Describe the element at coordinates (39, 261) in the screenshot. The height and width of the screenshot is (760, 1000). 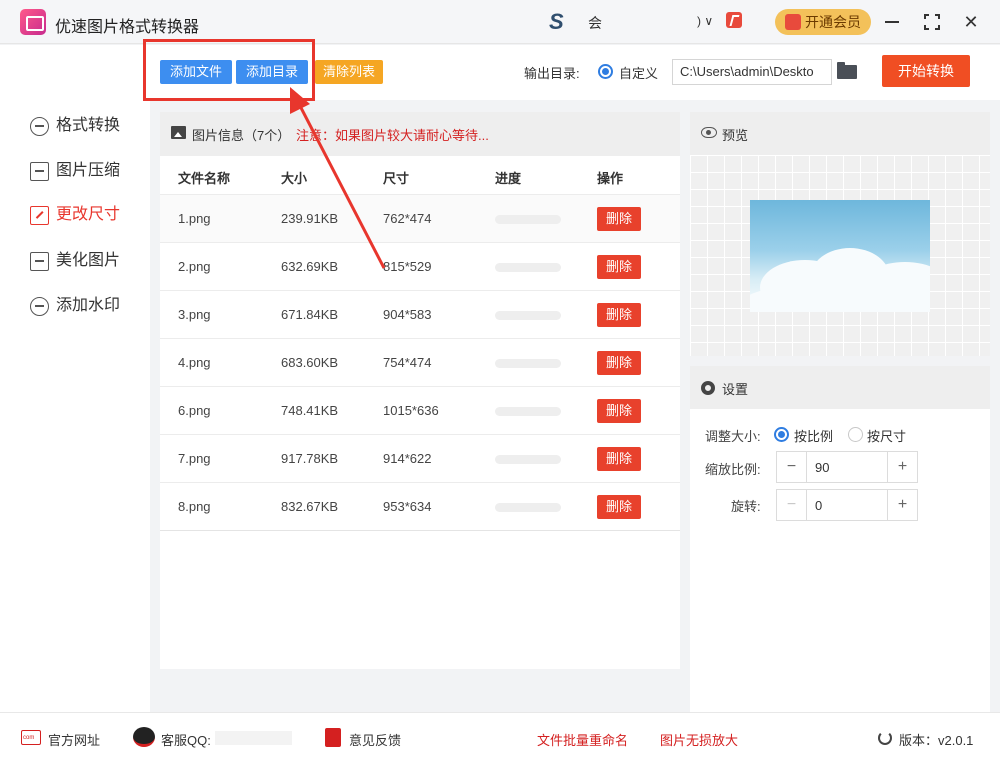
I see `beautify-icon` at that location.